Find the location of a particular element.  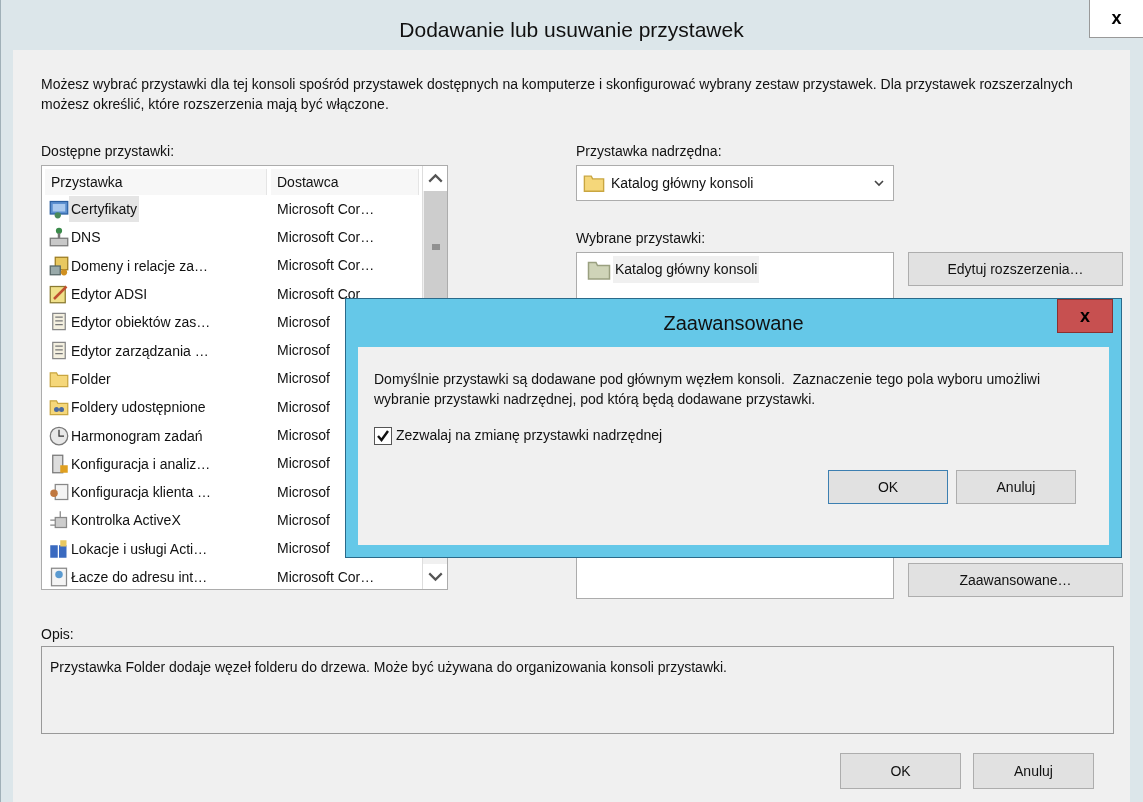

snapin-name: Katalog główny konsoli is located at coordinates (686, 269).